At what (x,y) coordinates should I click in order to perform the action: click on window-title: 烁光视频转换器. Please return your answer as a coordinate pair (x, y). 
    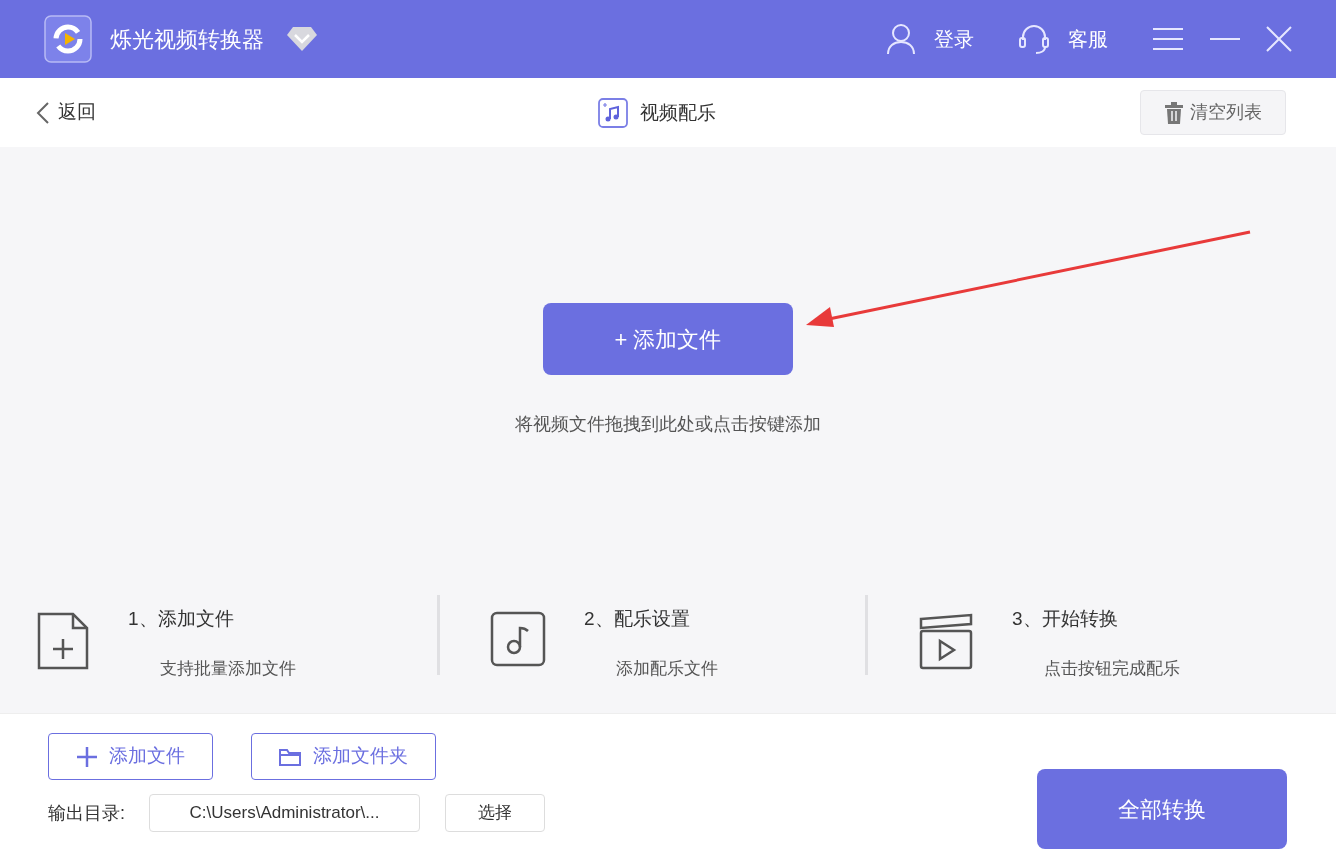
    Looking at the image, I should click on (187, 39).